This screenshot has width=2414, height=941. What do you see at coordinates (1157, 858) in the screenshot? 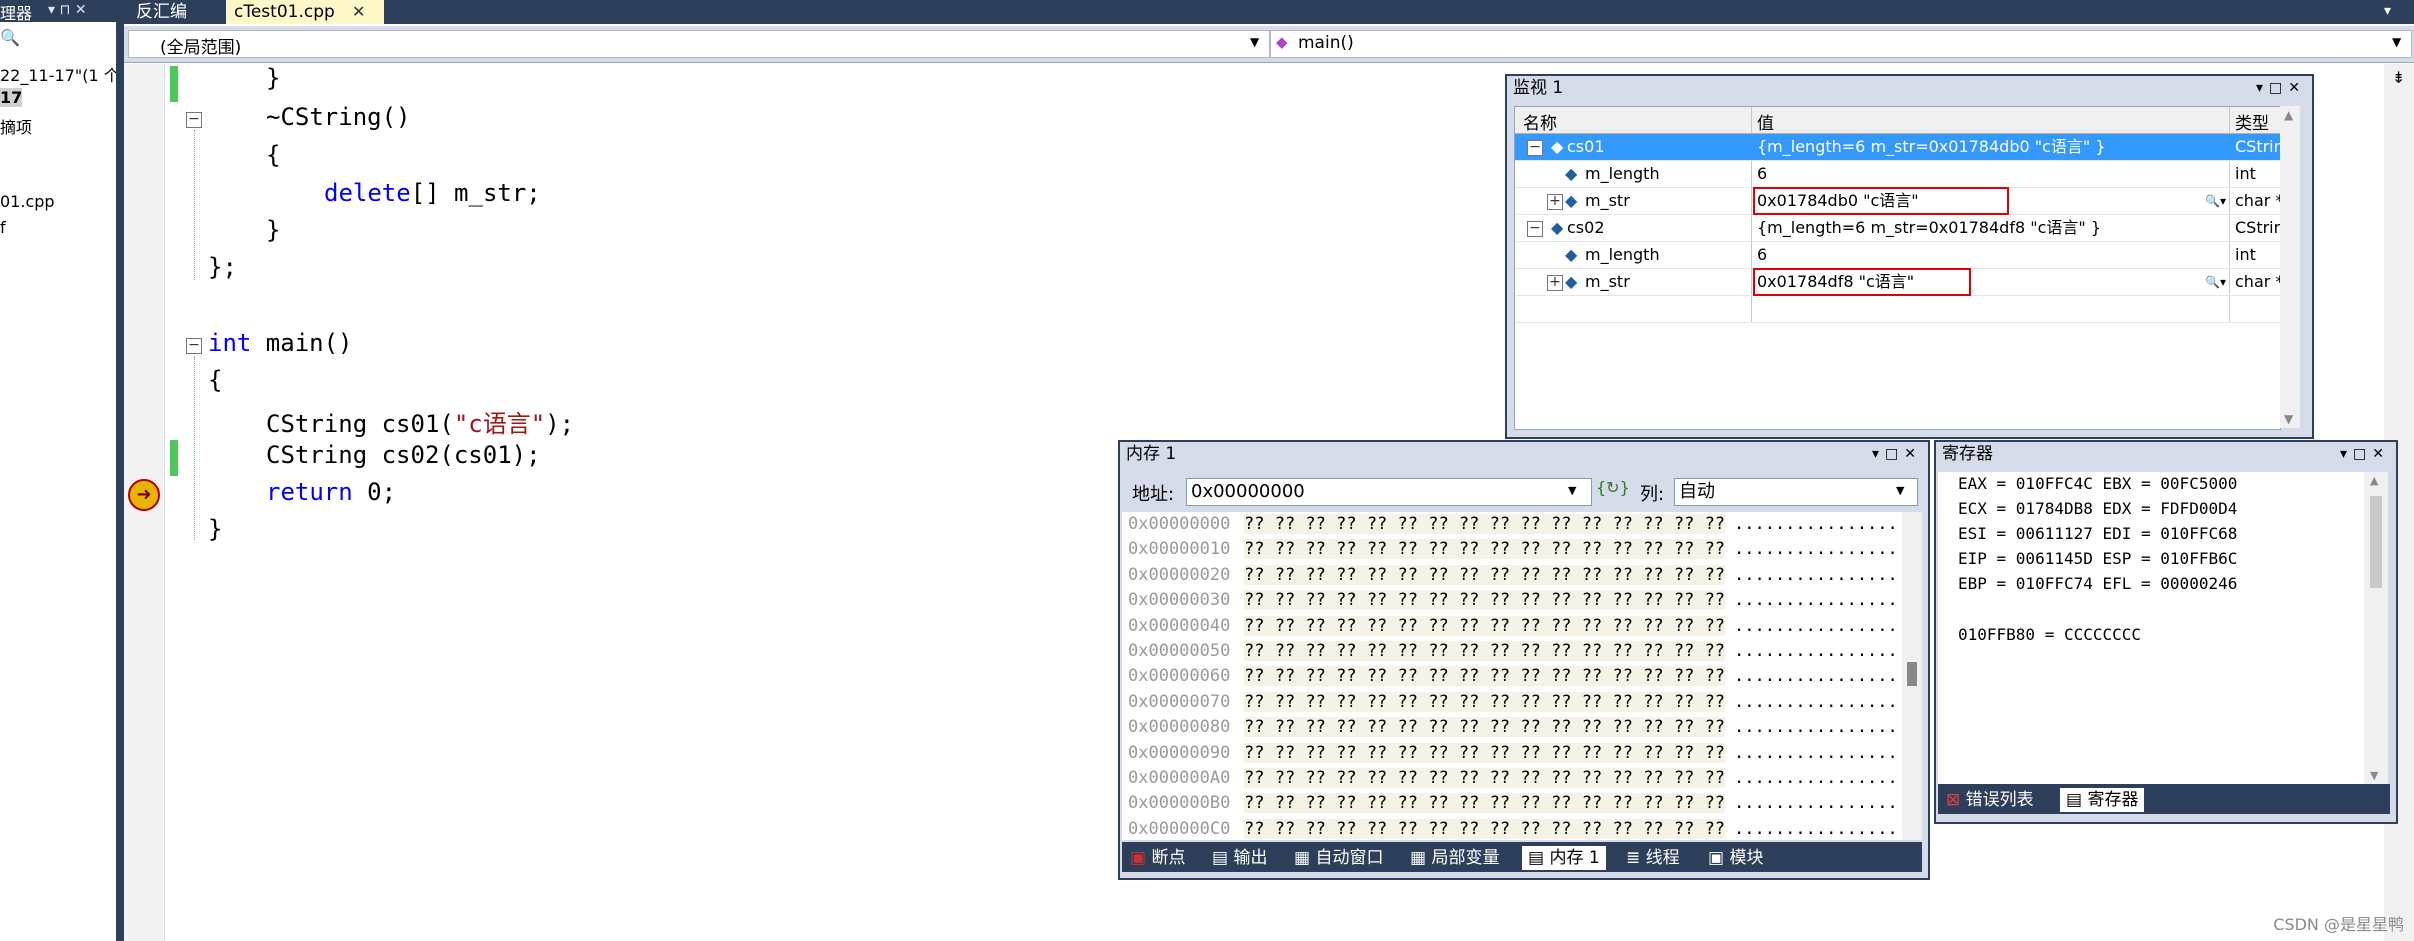
I see `tab-breakpoints: ▣ 断点` at bounding box center [1157, 858].